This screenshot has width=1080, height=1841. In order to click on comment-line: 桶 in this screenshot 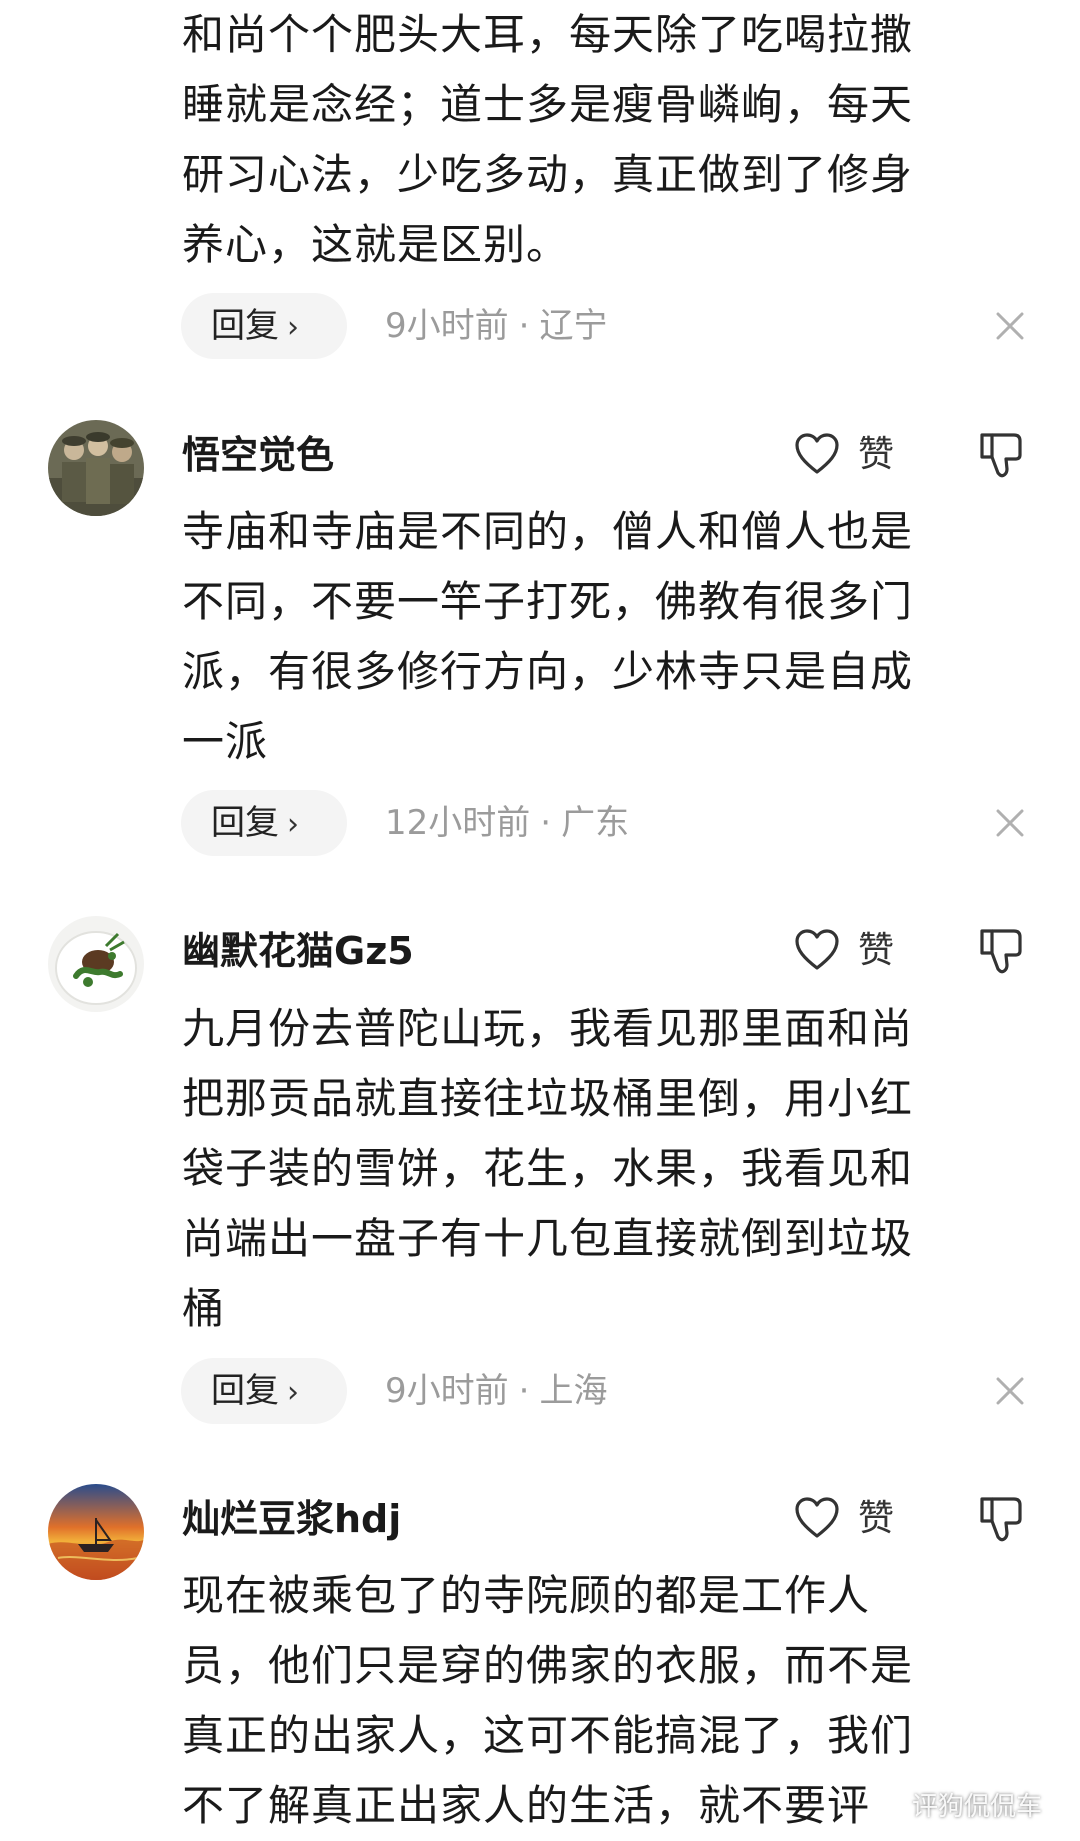, I will do `click(204, 1308)`.